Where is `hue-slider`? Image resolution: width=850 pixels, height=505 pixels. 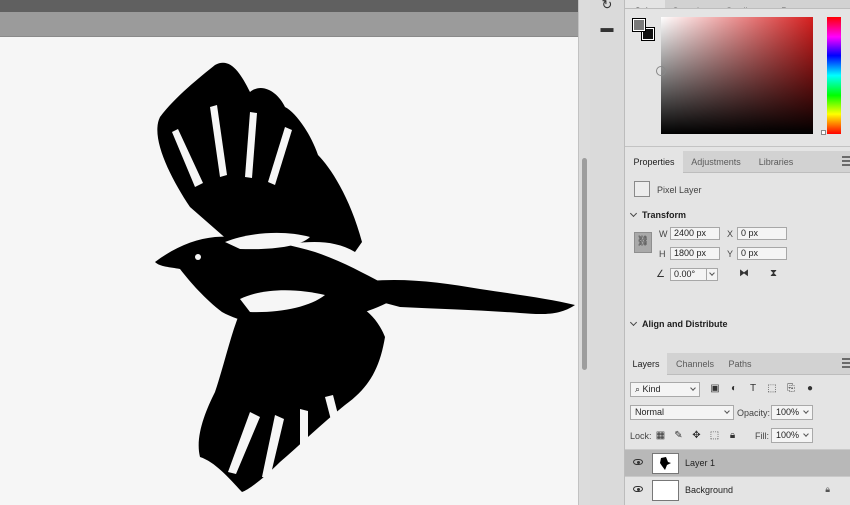 hue-slider is located at coordinates (834, 75).